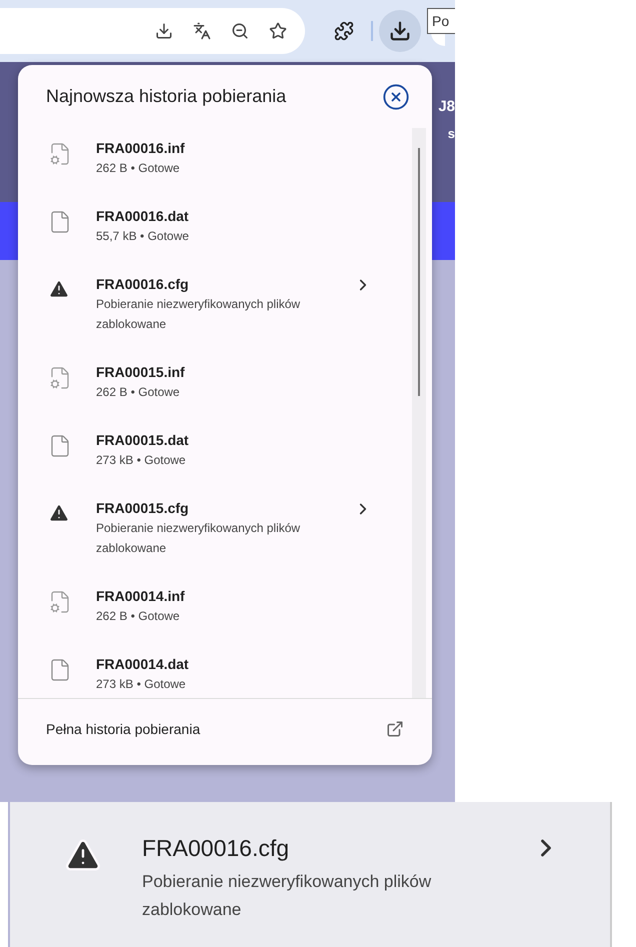 The width and height of the screenshot is (636, 947). I want to click on file-name: FRA00015.cfg, so click(143, 508).